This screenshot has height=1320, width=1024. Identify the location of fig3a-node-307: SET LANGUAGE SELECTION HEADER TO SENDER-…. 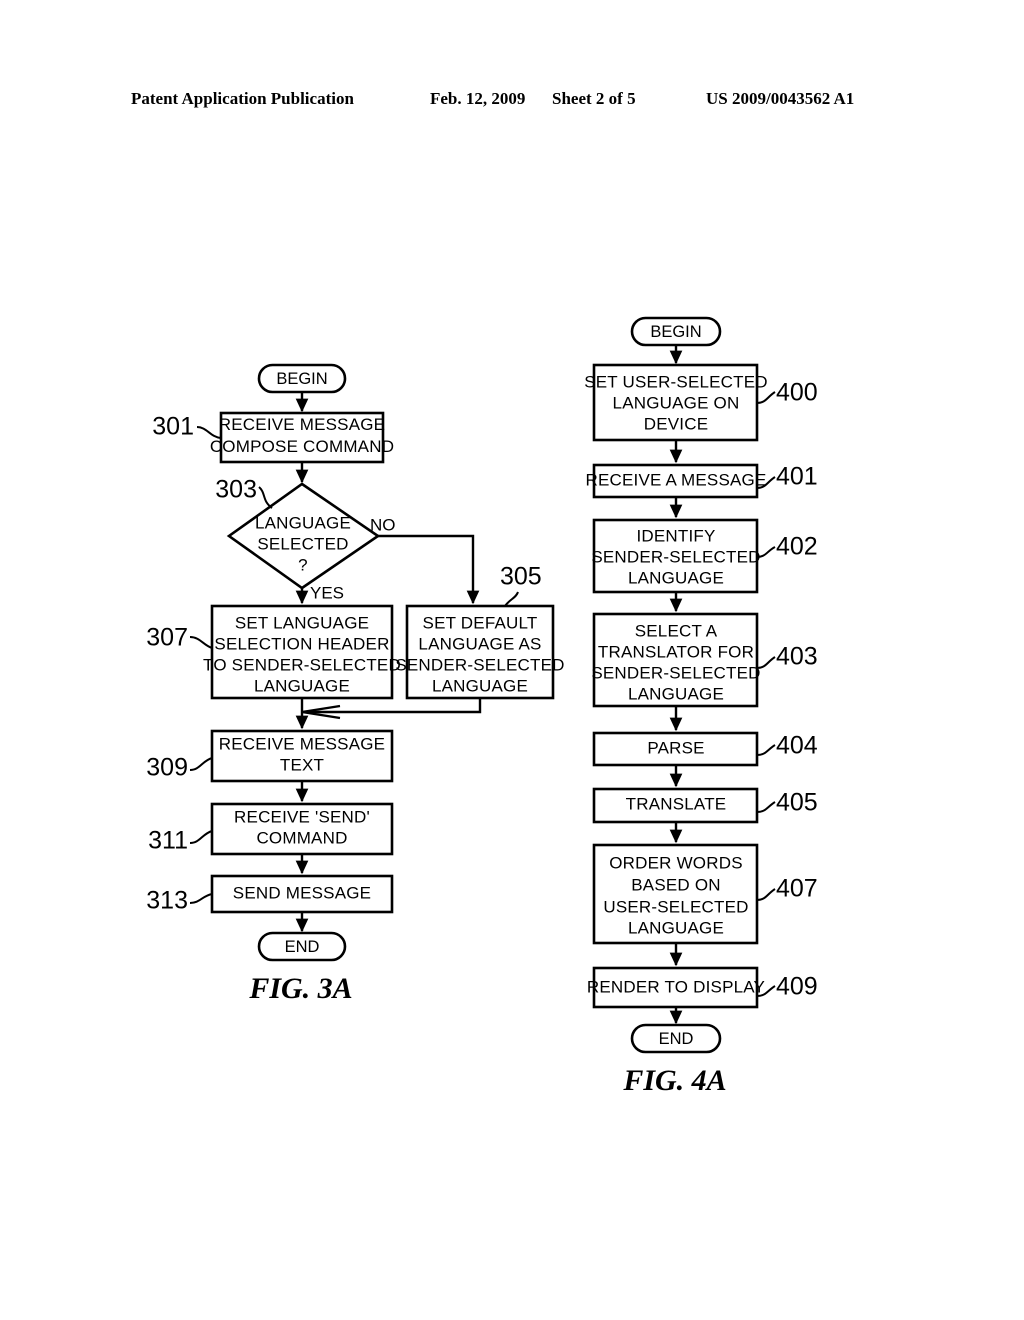
(302, 652).